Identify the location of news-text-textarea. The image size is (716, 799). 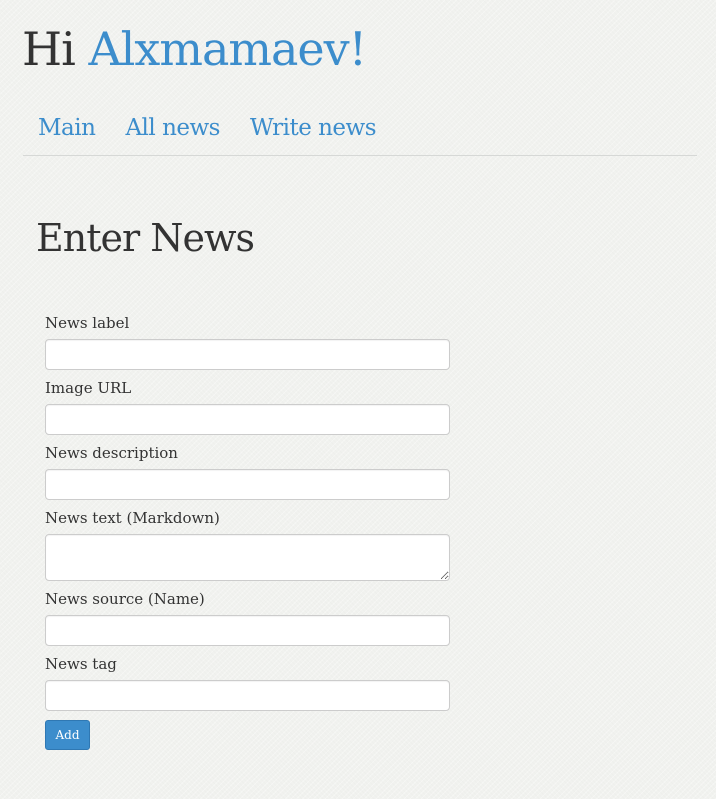
(247, 557).